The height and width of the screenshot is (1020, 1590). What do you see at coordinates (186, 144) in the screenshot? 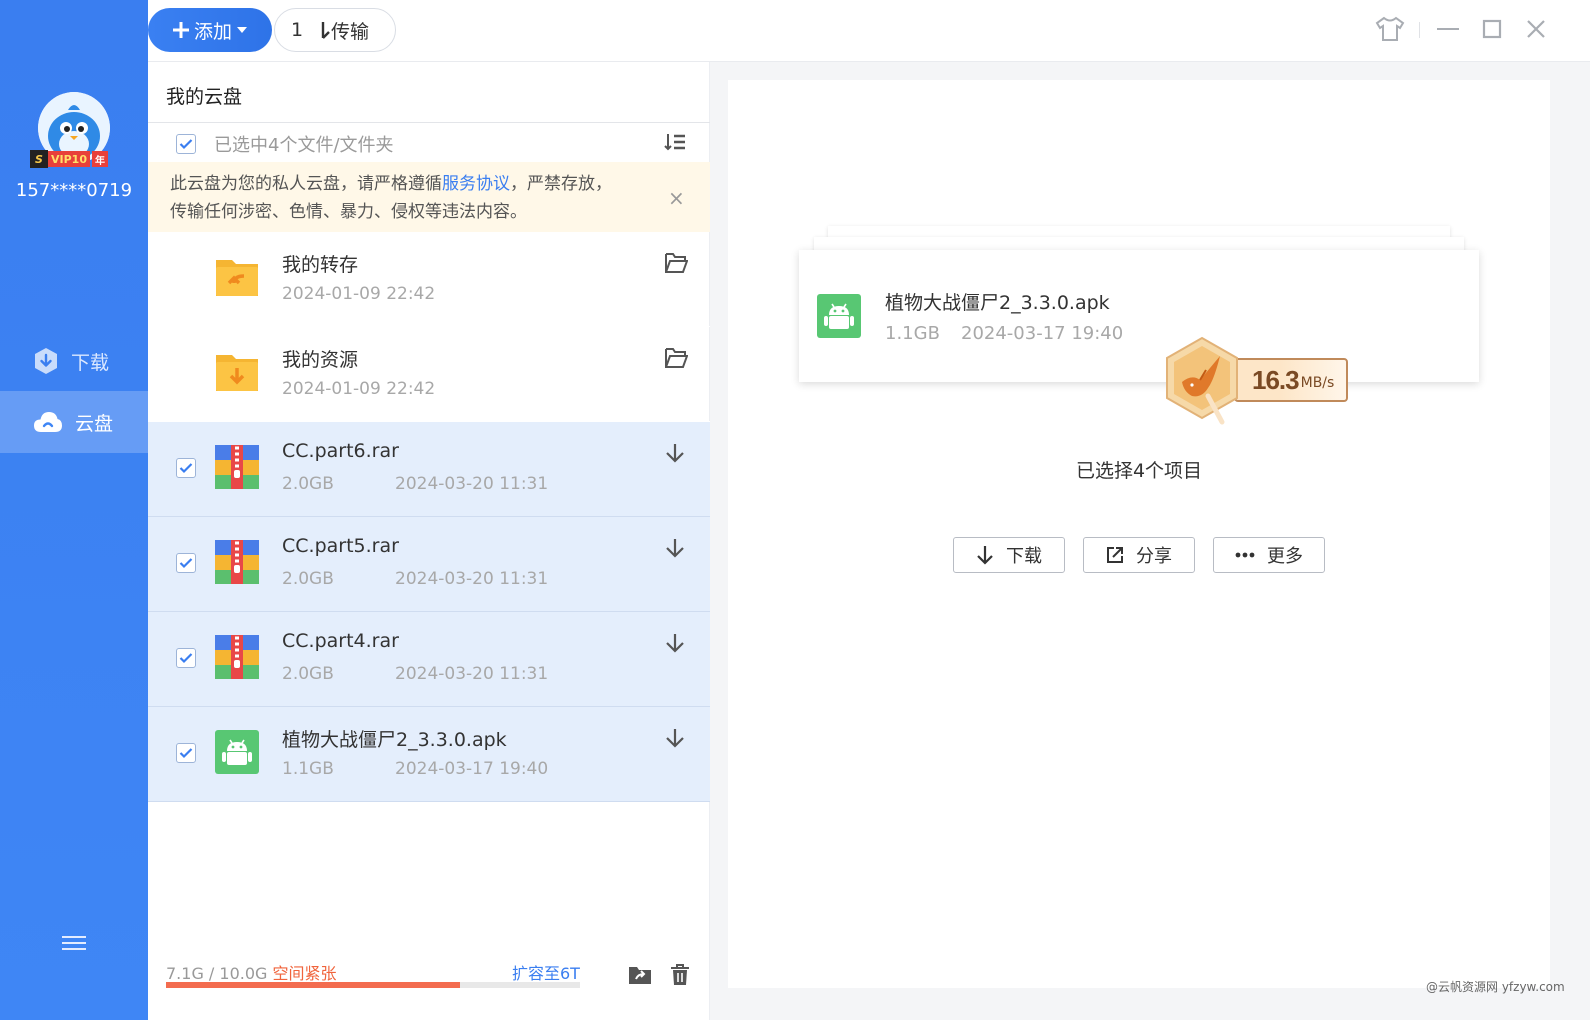
I see `select-all-checkbox` at bounding box center [186, 144].